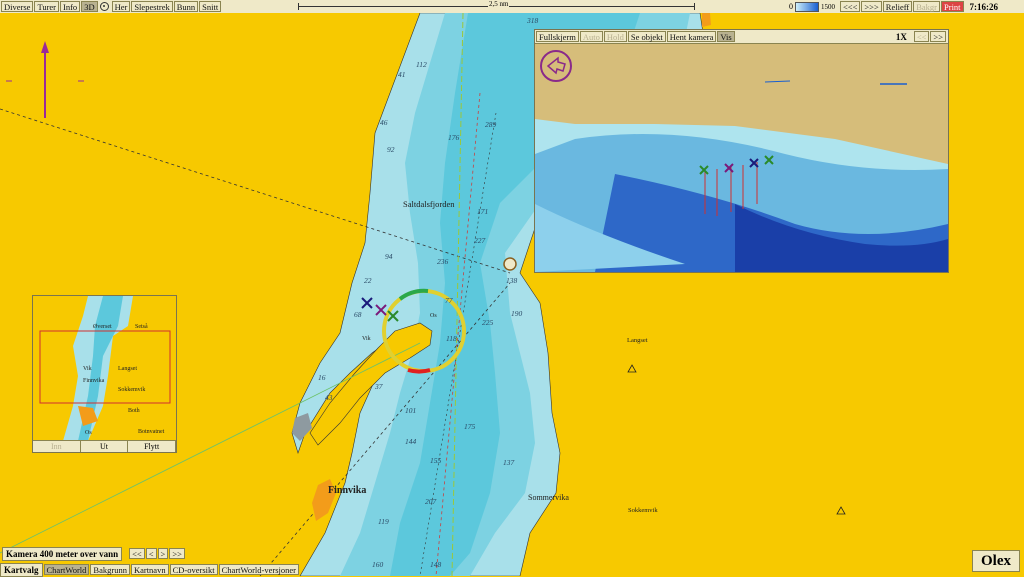 This screenshot has width=1024, height=577. Describe the element at coordinates (411, 441) in the screenshot. I see `depth-label: 144` at that location.